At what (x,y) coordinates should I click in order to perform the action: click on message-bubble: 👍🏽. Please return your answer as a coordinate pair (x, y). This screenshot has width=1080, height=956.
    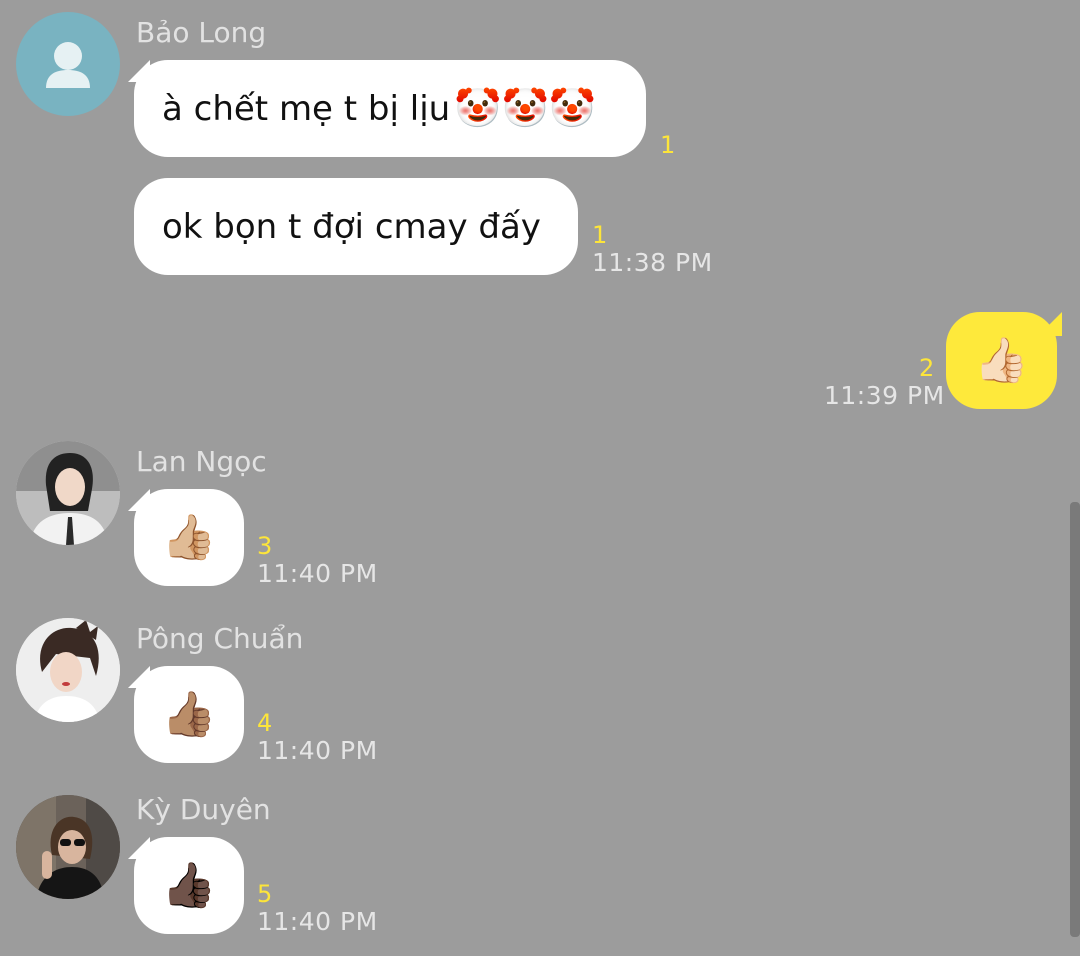
    Looking at the image, I should click on (189, 714).